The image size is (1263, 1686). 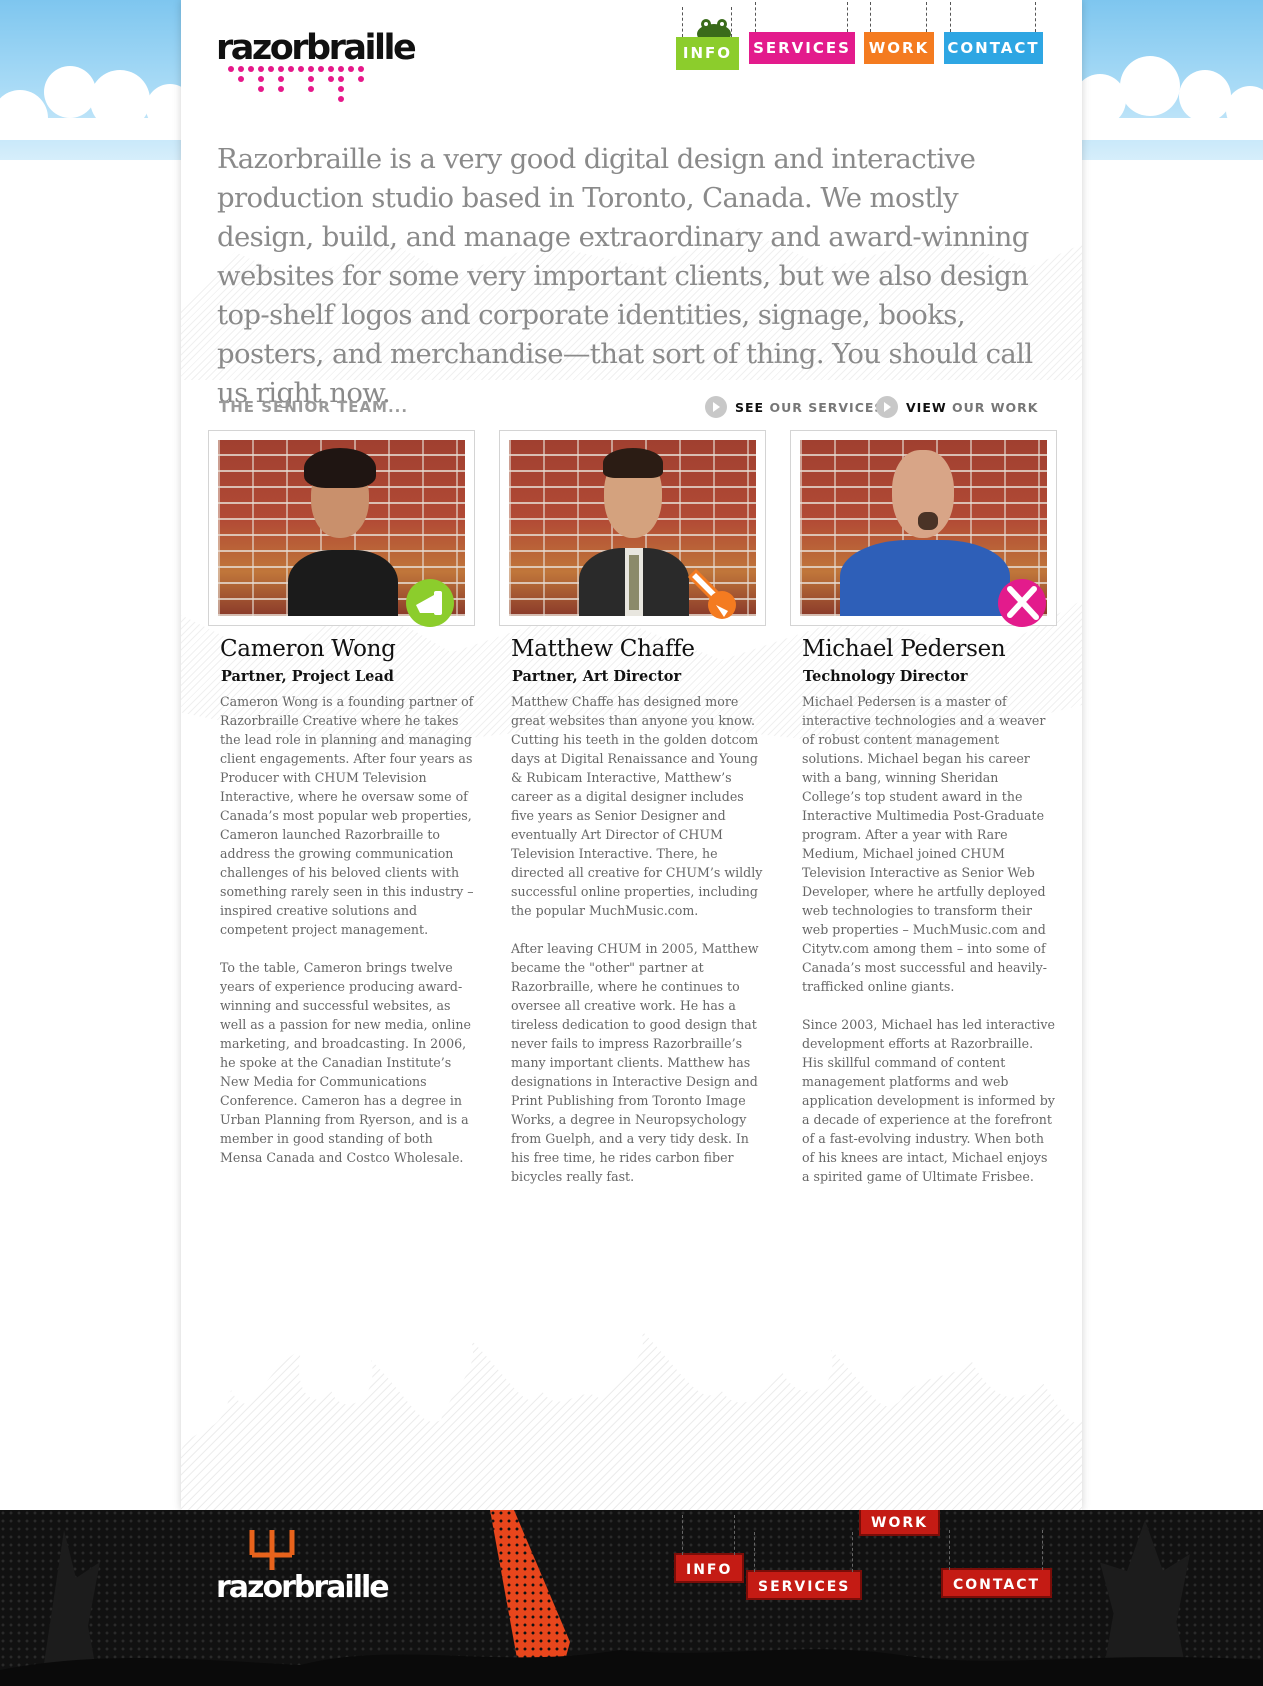 What do you see at coordinates (824, 407) in the screenshot?
I see `cta-rest: OUR SERVICES` at bounding box center [824, 407].